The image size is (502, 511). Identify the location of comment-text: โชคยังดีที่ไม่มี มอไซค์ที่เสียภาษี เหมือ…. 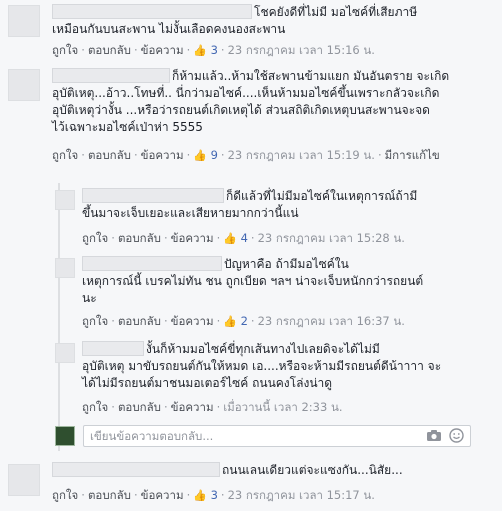
(235, 20).